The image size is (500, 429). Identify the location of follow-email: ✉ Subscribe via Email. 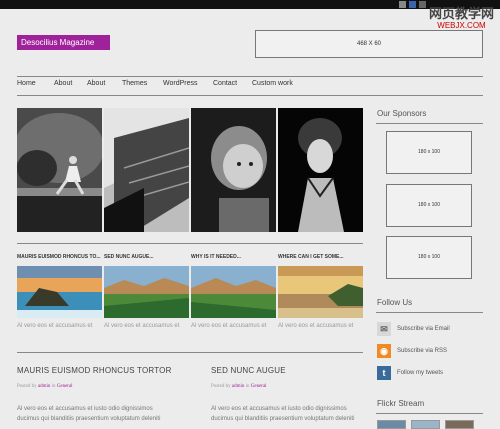
(413, 329).